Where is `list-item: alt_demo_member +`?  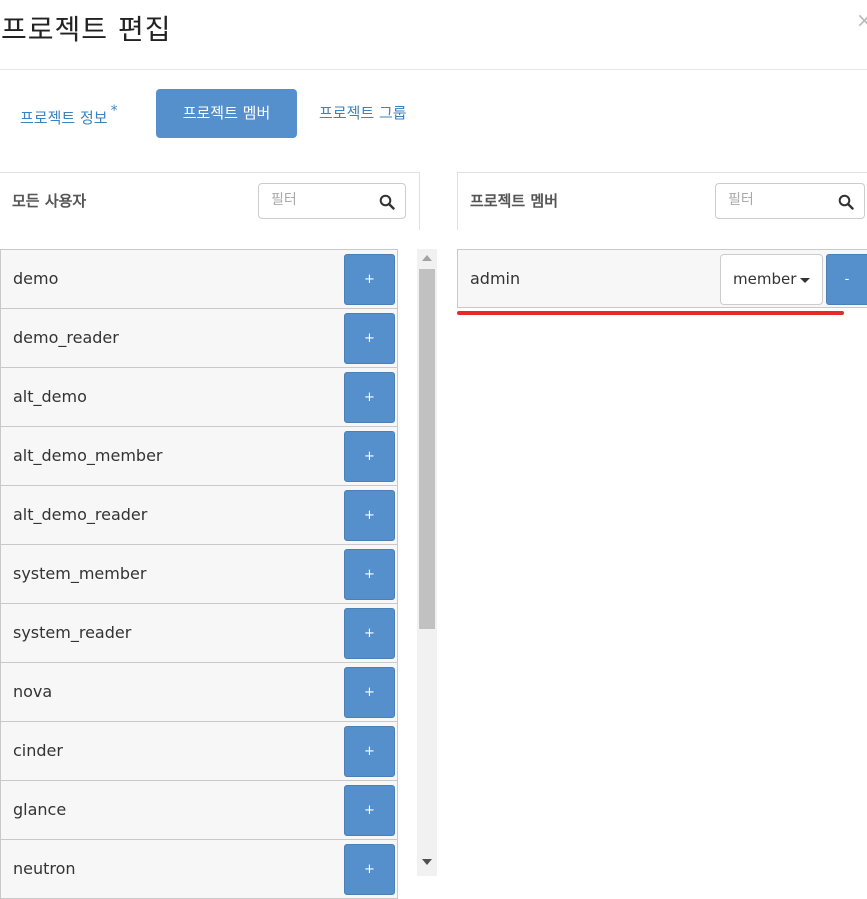
list-item: alt_demo_member + is located at coordinates (199, 456).